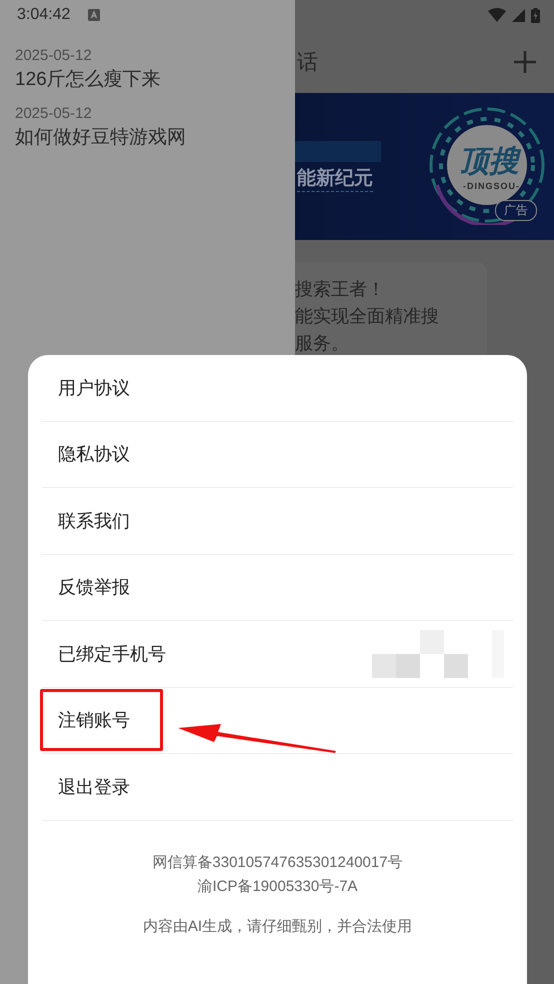 This screenshot has width=554, height=984. What do you see at coordinates (94, 388) in the screenshot?
I see `menu-item: 用户协议` at bounding box center [94, 388].